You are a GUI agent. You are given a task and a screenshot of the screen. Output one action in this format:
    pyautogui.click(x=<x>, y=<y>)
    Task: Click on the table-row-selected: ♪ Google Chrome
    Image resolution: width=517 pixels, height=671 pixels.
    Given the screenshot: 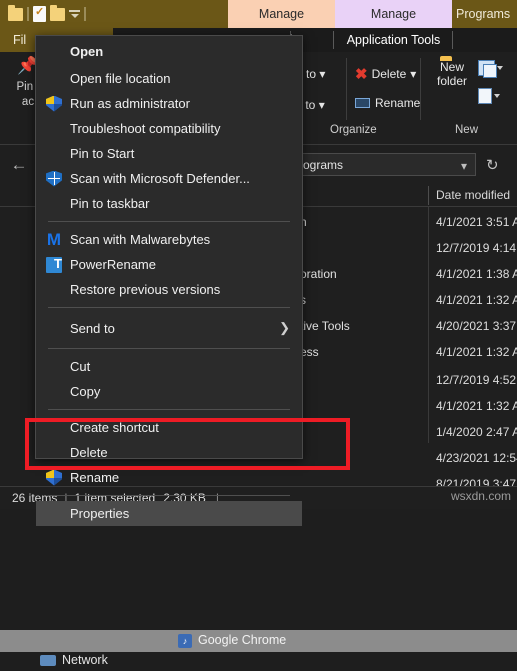 What is the action you would take?
    pyautogui.click(x=258, y=641)
    